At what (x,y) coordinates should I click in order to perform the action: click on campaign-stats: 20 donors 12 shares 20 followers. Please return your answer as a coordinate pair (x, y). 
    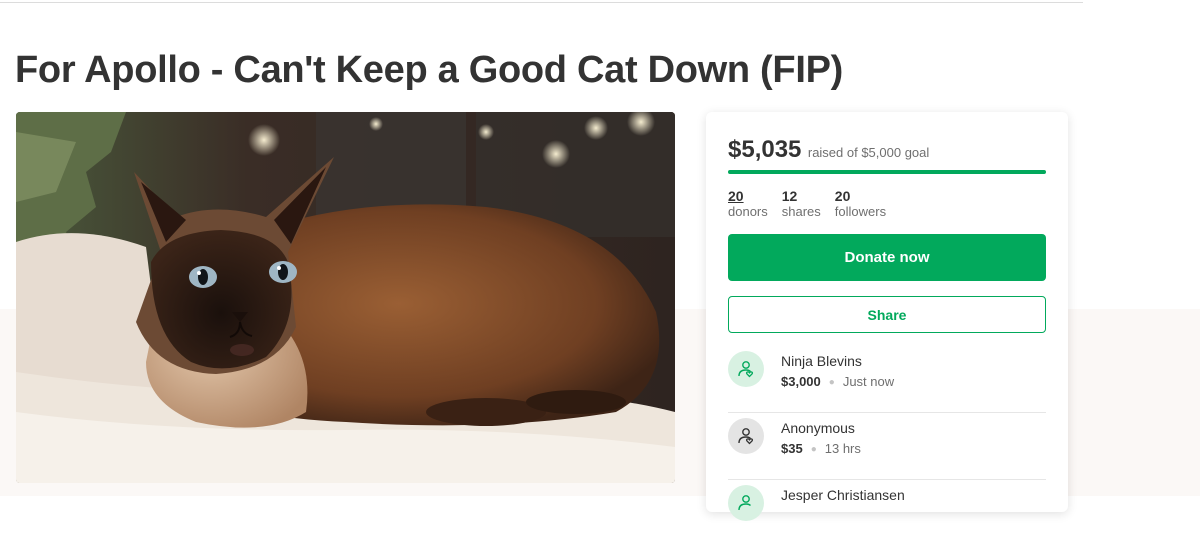
    Looking at the image, I should click on (807, 204).